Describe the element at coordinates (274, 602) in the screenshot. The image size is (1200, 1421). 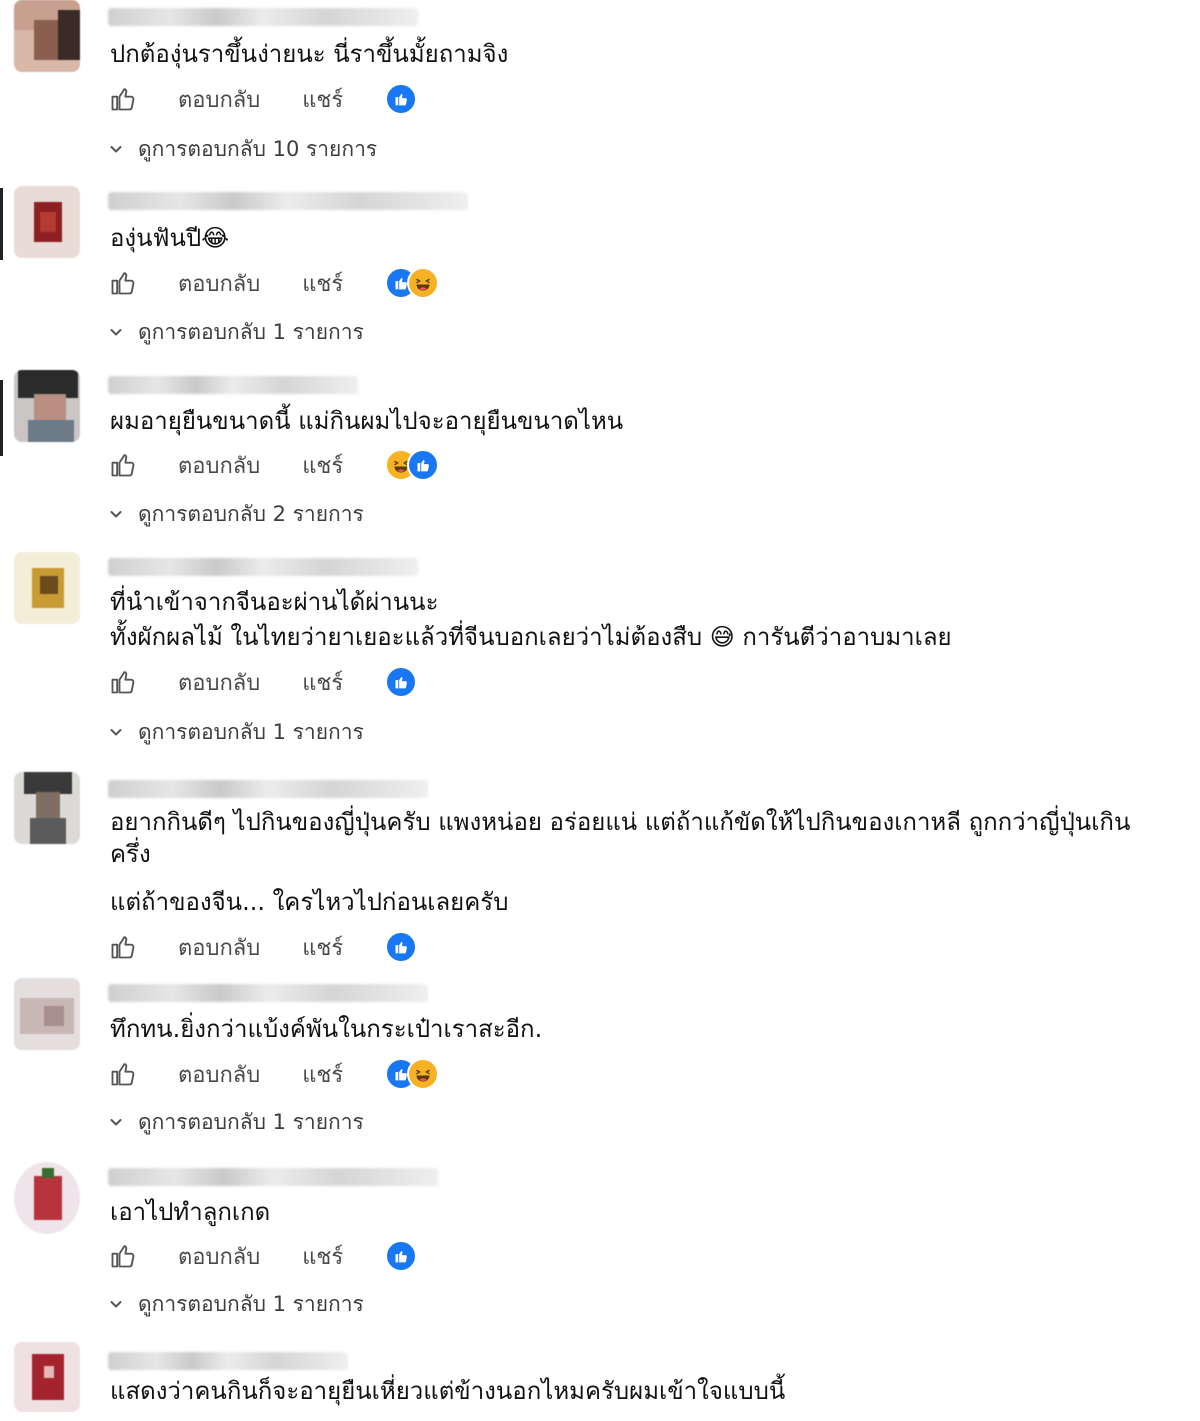
I see `comment-text-line-1: ที่นำเข้าจากจีนอะผ่านได้ผ่านนะ` at that location.